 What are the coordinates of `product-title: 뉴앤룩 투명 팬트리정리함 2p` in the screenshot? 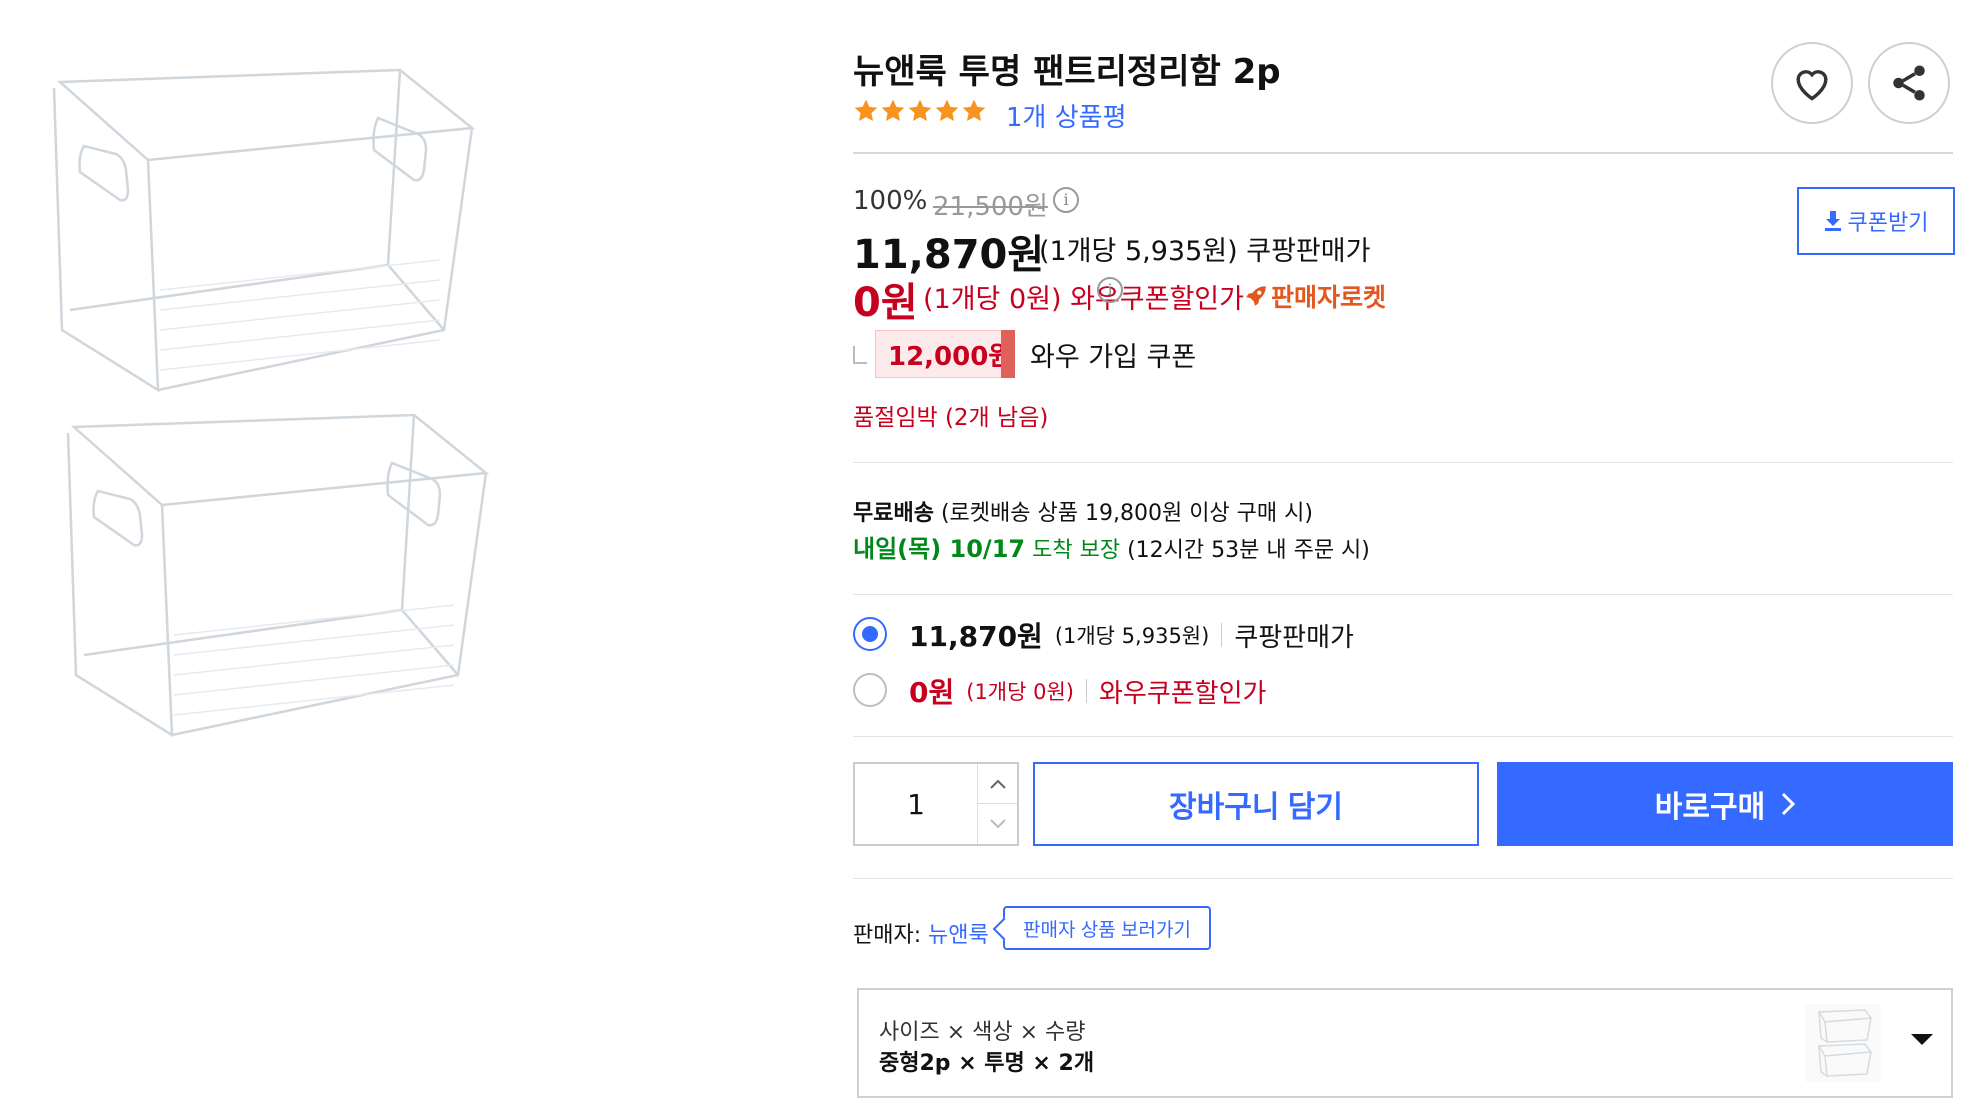 It's located at (1067, 72).